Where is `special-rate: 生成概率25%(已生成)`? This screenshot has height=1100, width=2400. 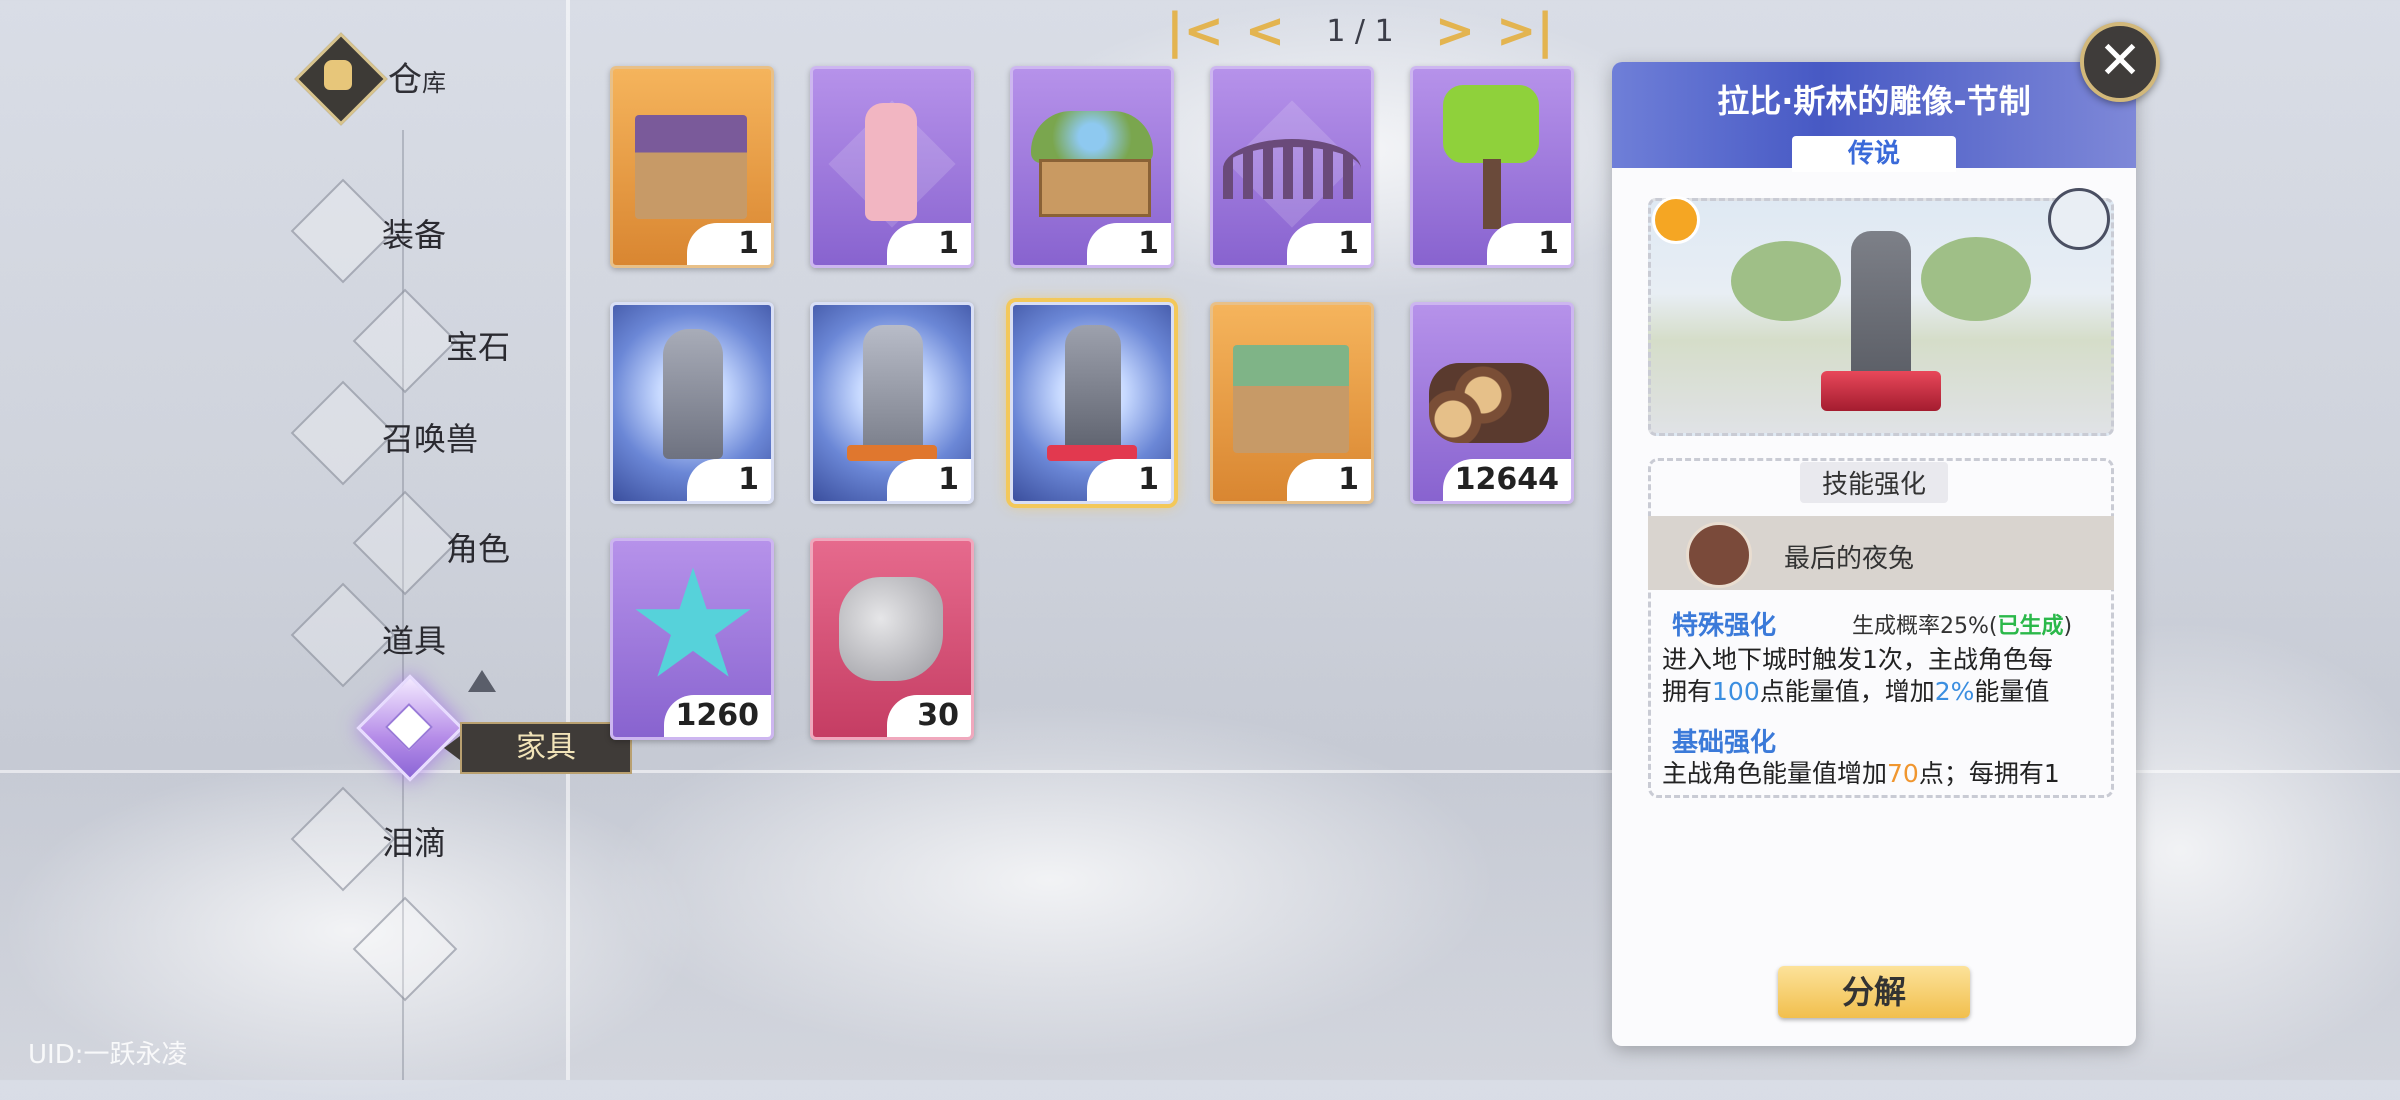 special-rate: 生成概率25%(已生成) is located at coordinates (1962, 626).